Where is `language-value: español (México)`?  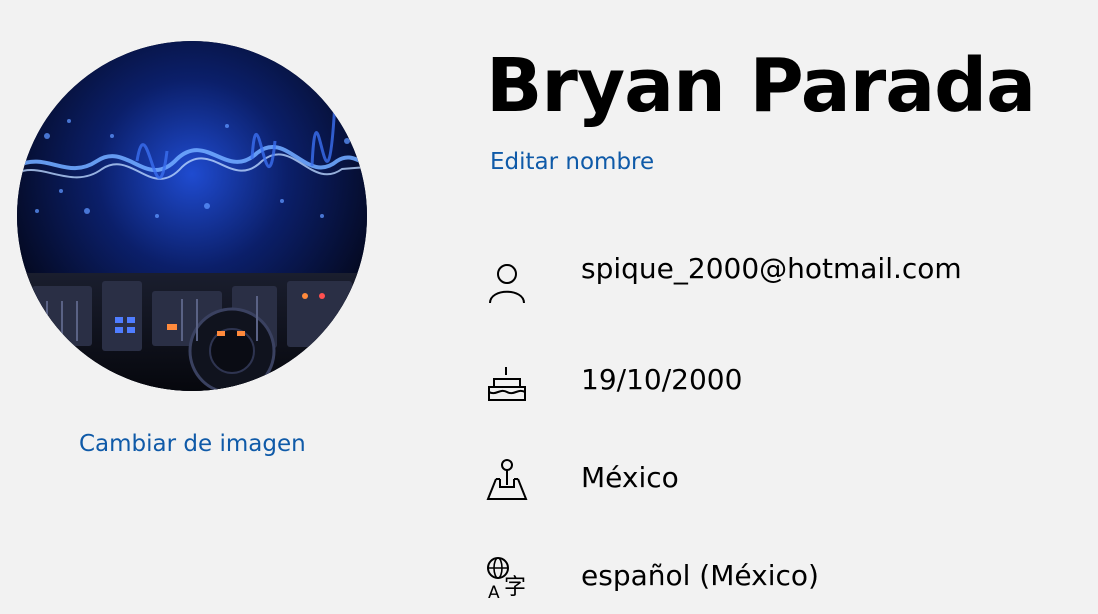
language-value: español (México) is located at coordinates (700, 575).